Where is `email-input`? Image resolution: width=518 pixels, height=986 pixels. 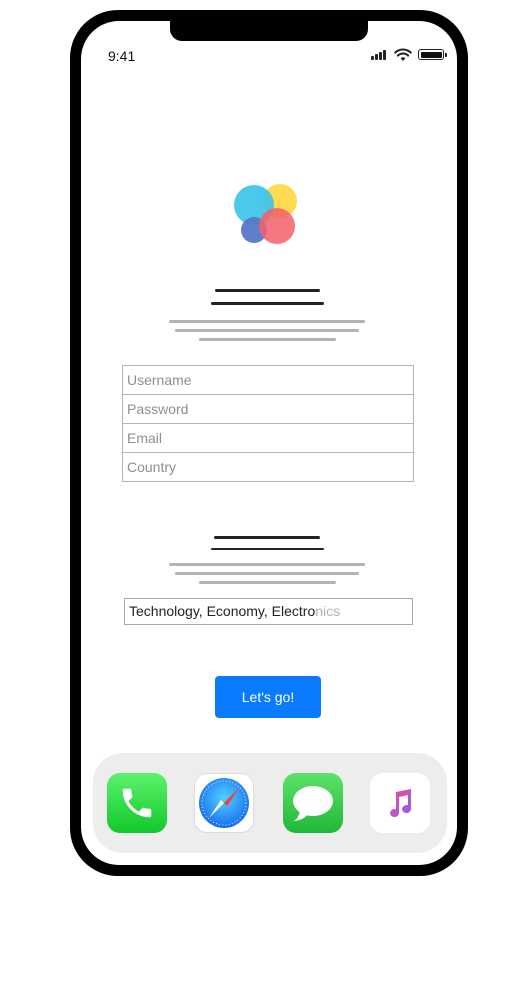 email-input is located at coordinates (270, 438).